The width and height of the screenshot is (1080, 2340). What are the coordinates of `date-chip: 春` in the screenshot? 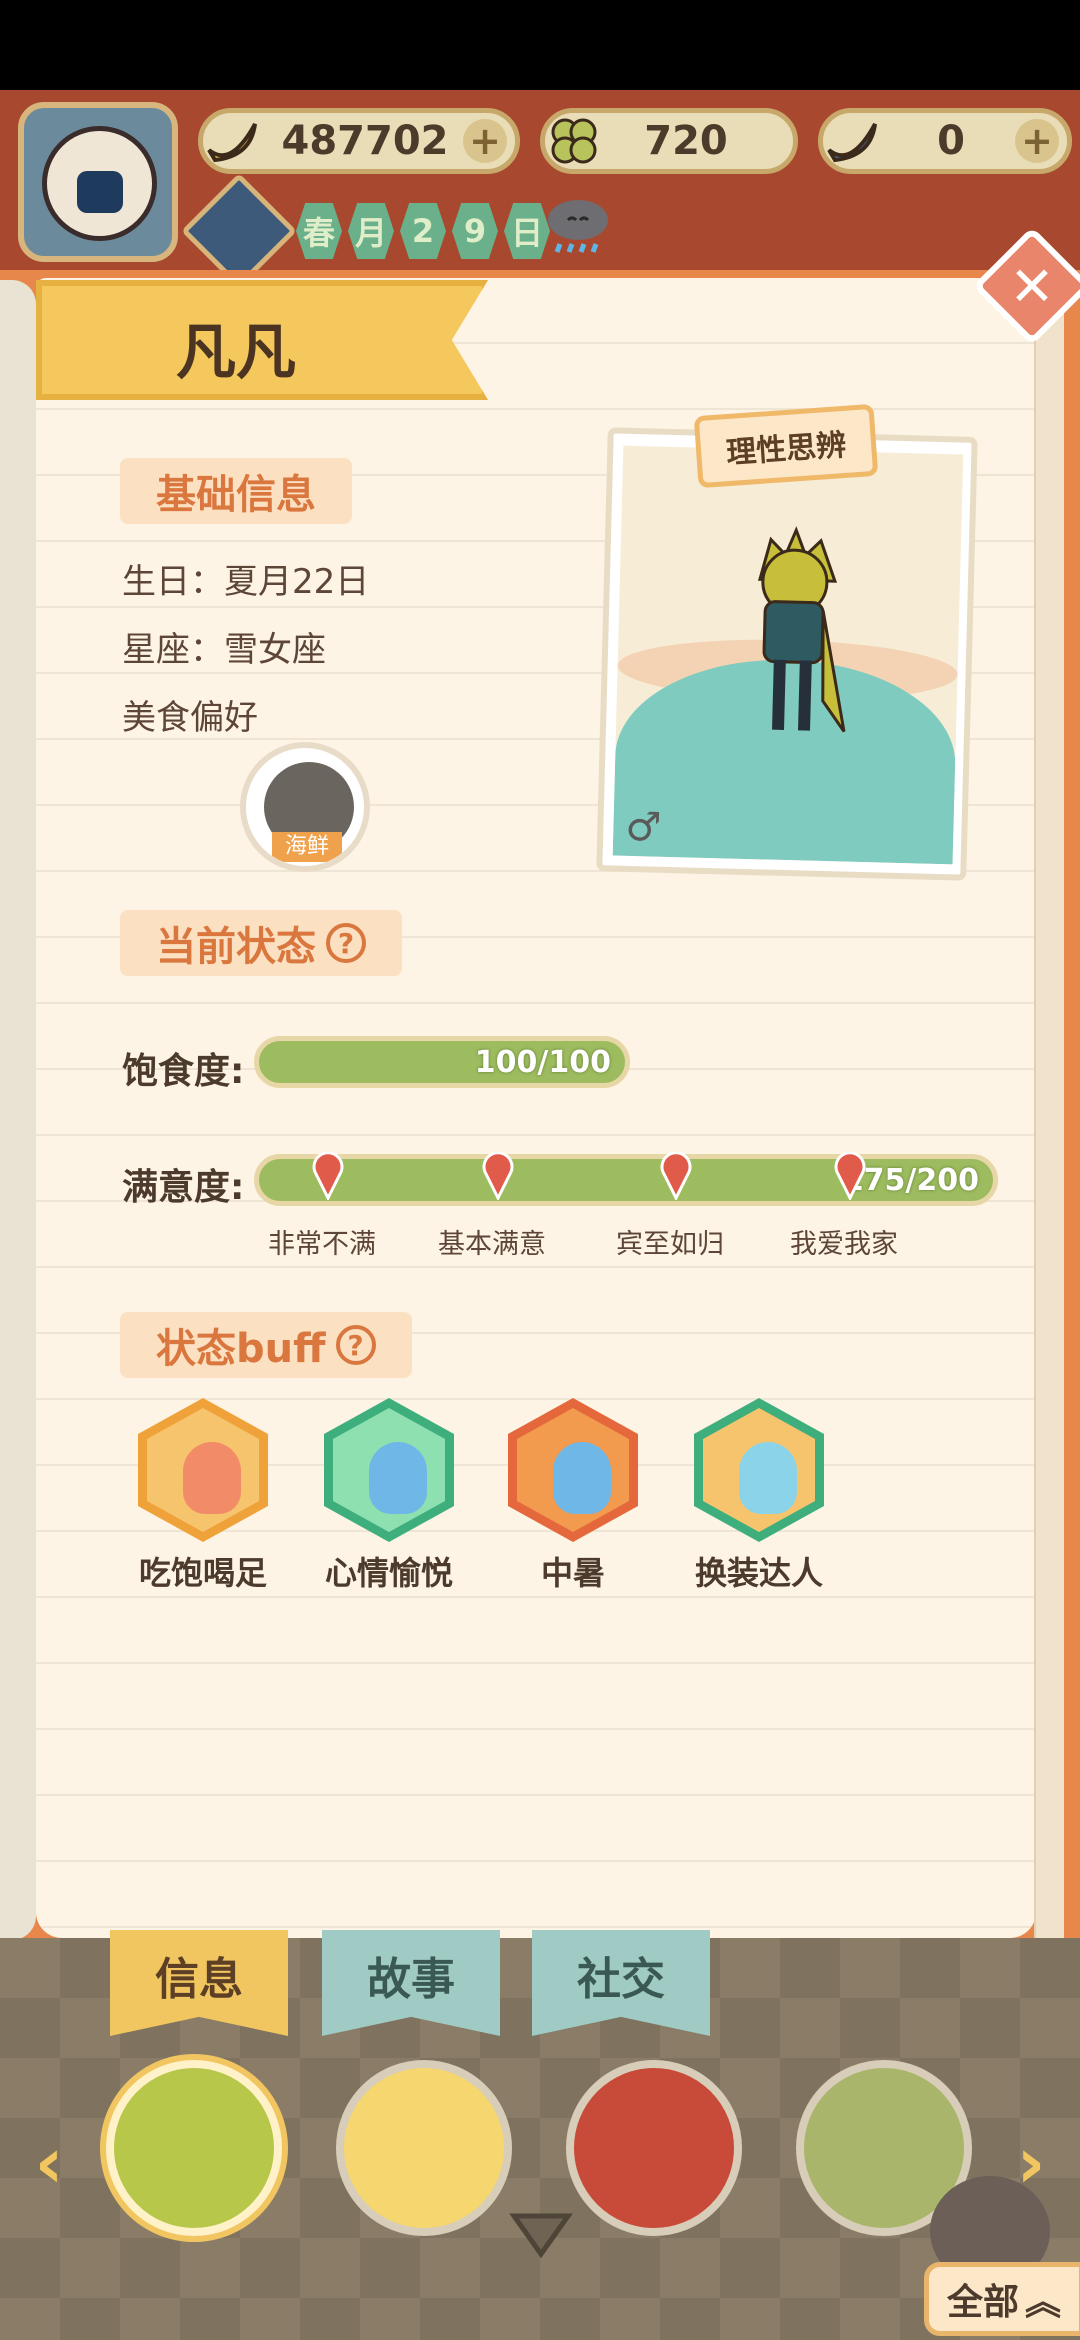 It's located at (319, 231).